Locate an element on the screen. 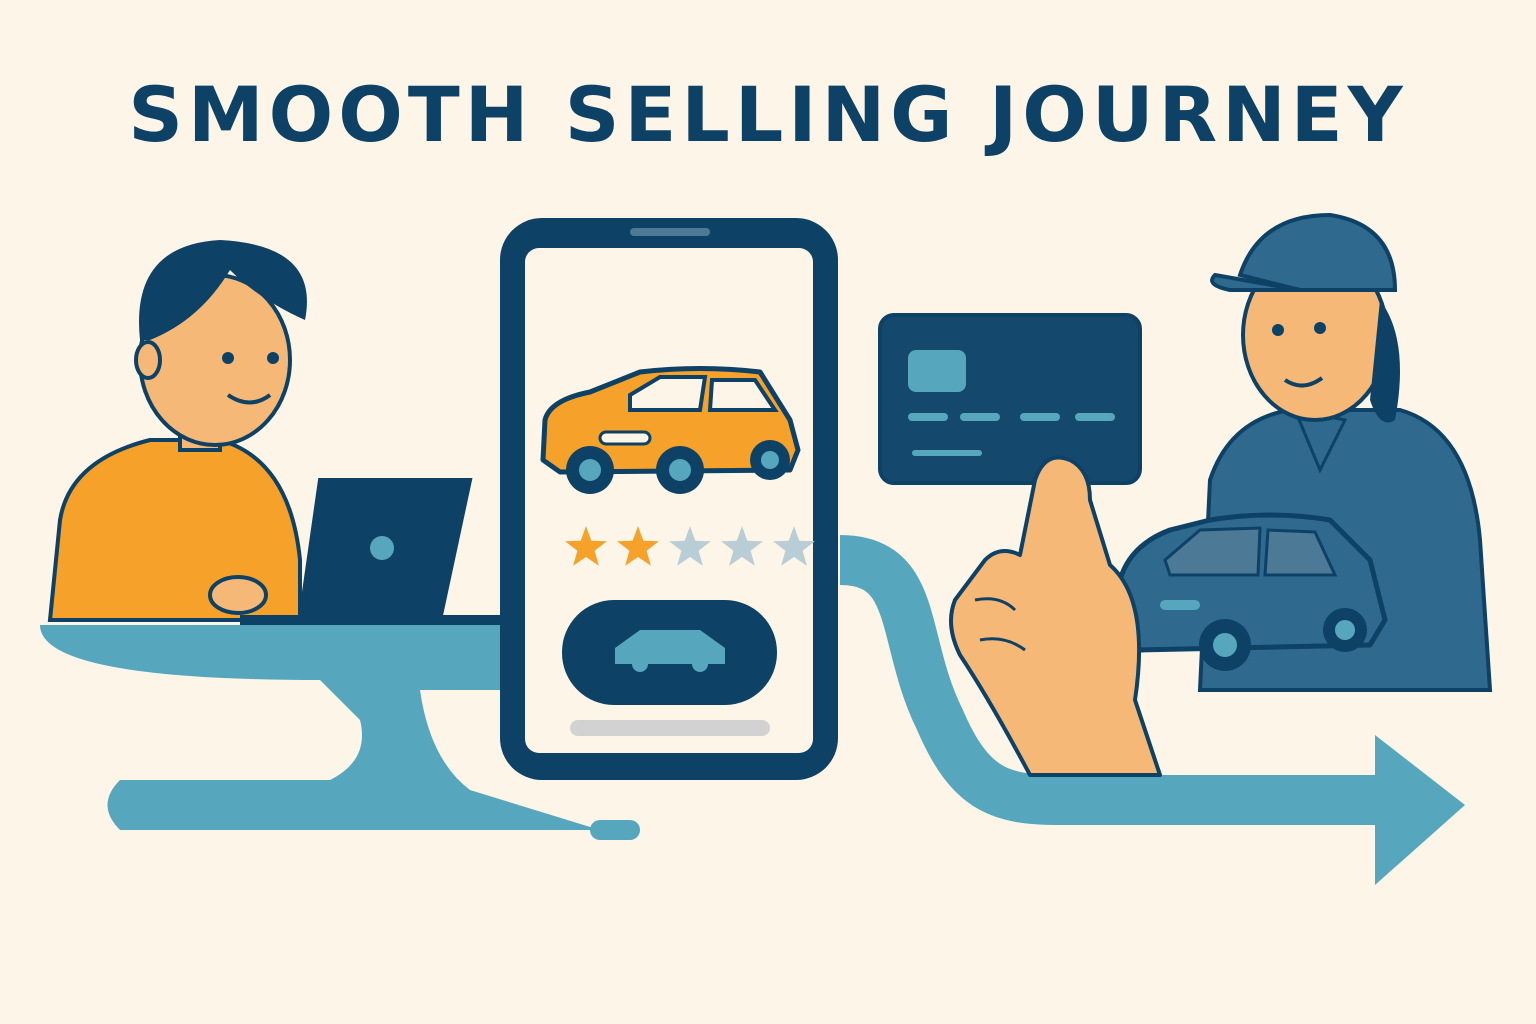 The image size is (1536, 1024). car-button is located at coordinates (669, 652).